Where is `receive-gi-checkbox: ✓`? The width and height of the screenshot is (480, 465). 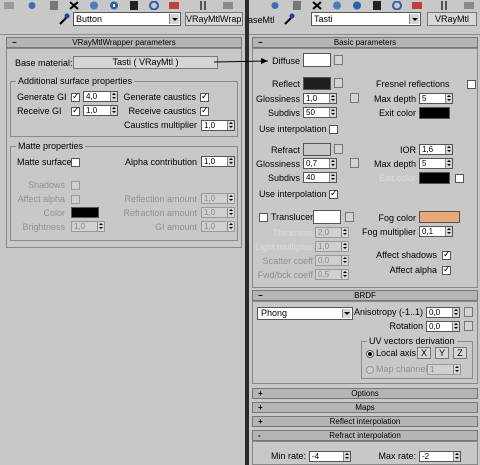 receive-gi-checkbox: ✓ is located at coordinates (75, 110).